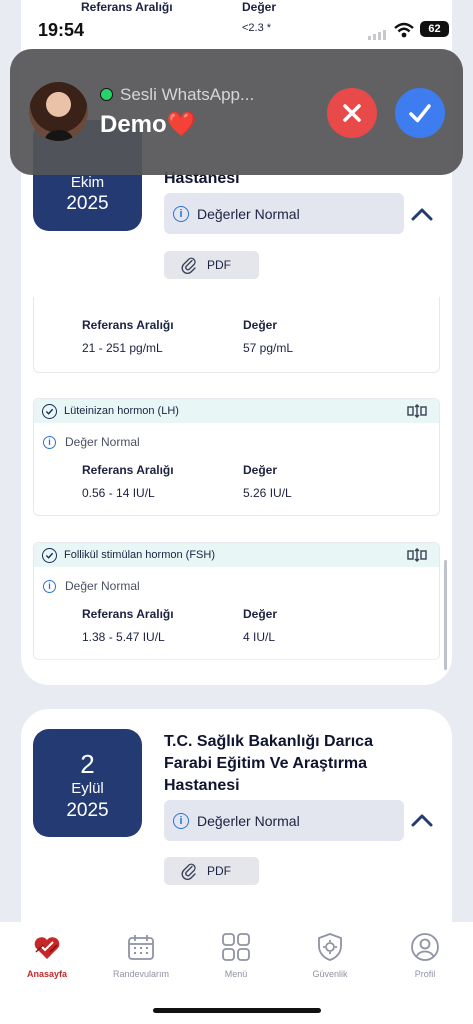 This screenshot has height=1024, width=473. I want to click on hospital-line: Farabi Eğitim Ve Araştırma, so click(266, 763).